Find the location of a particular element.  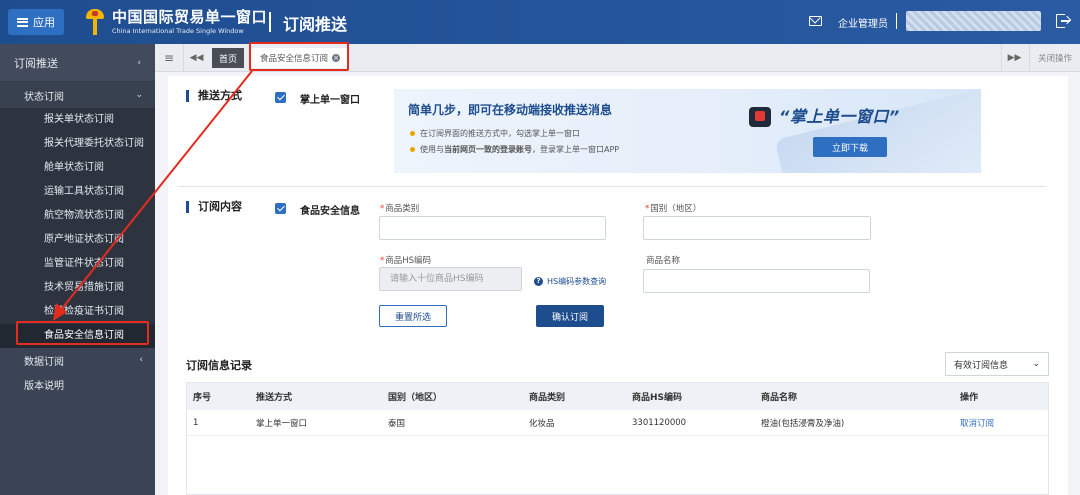

mail-icon is located at coordinates (815, 21).